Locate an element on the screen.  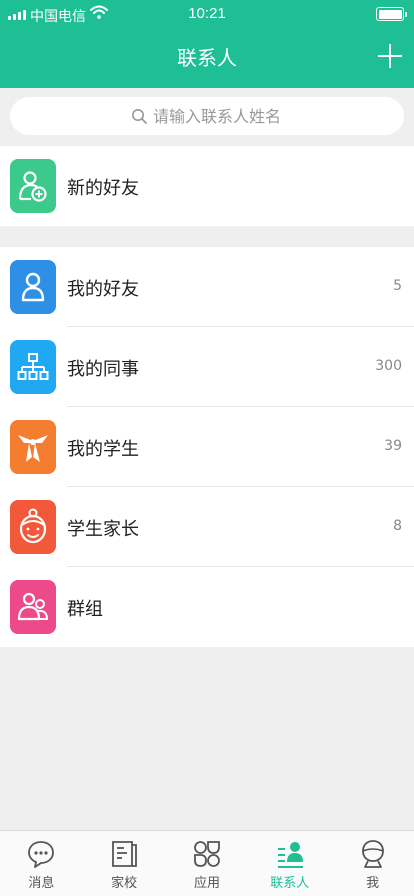
contacts-icon is located at coordinates (290, 855).